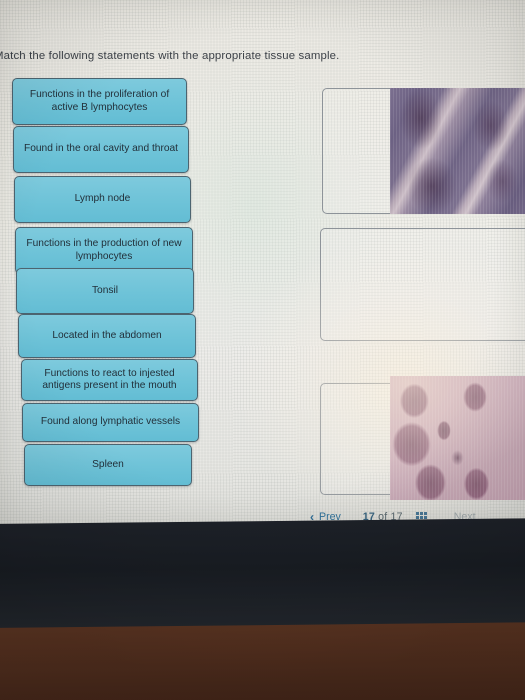 The width and height of the screenshot is (525, 700). I want to click on statement-tile-label: Found along lymphatic vessels, so click(110, 422).